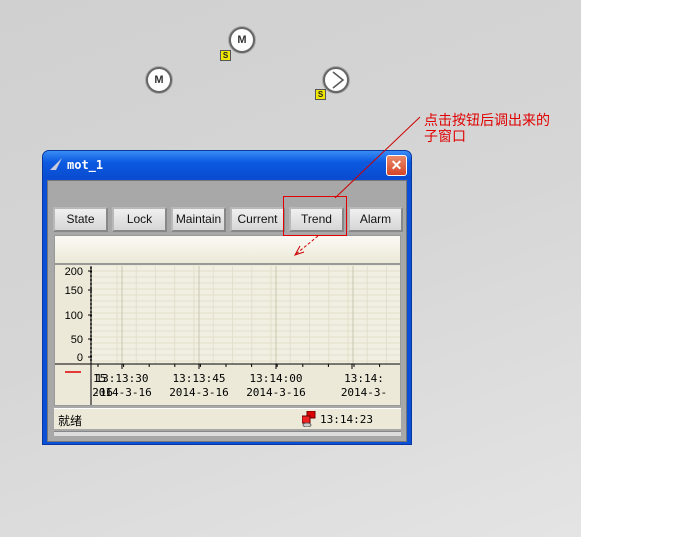 The width and height of the screenshot is (683, 537). What do you see at coordinates (445, 136) in the screenshot?
I see `annotation-line2: 子窗口` at bounding box center [445, 136].